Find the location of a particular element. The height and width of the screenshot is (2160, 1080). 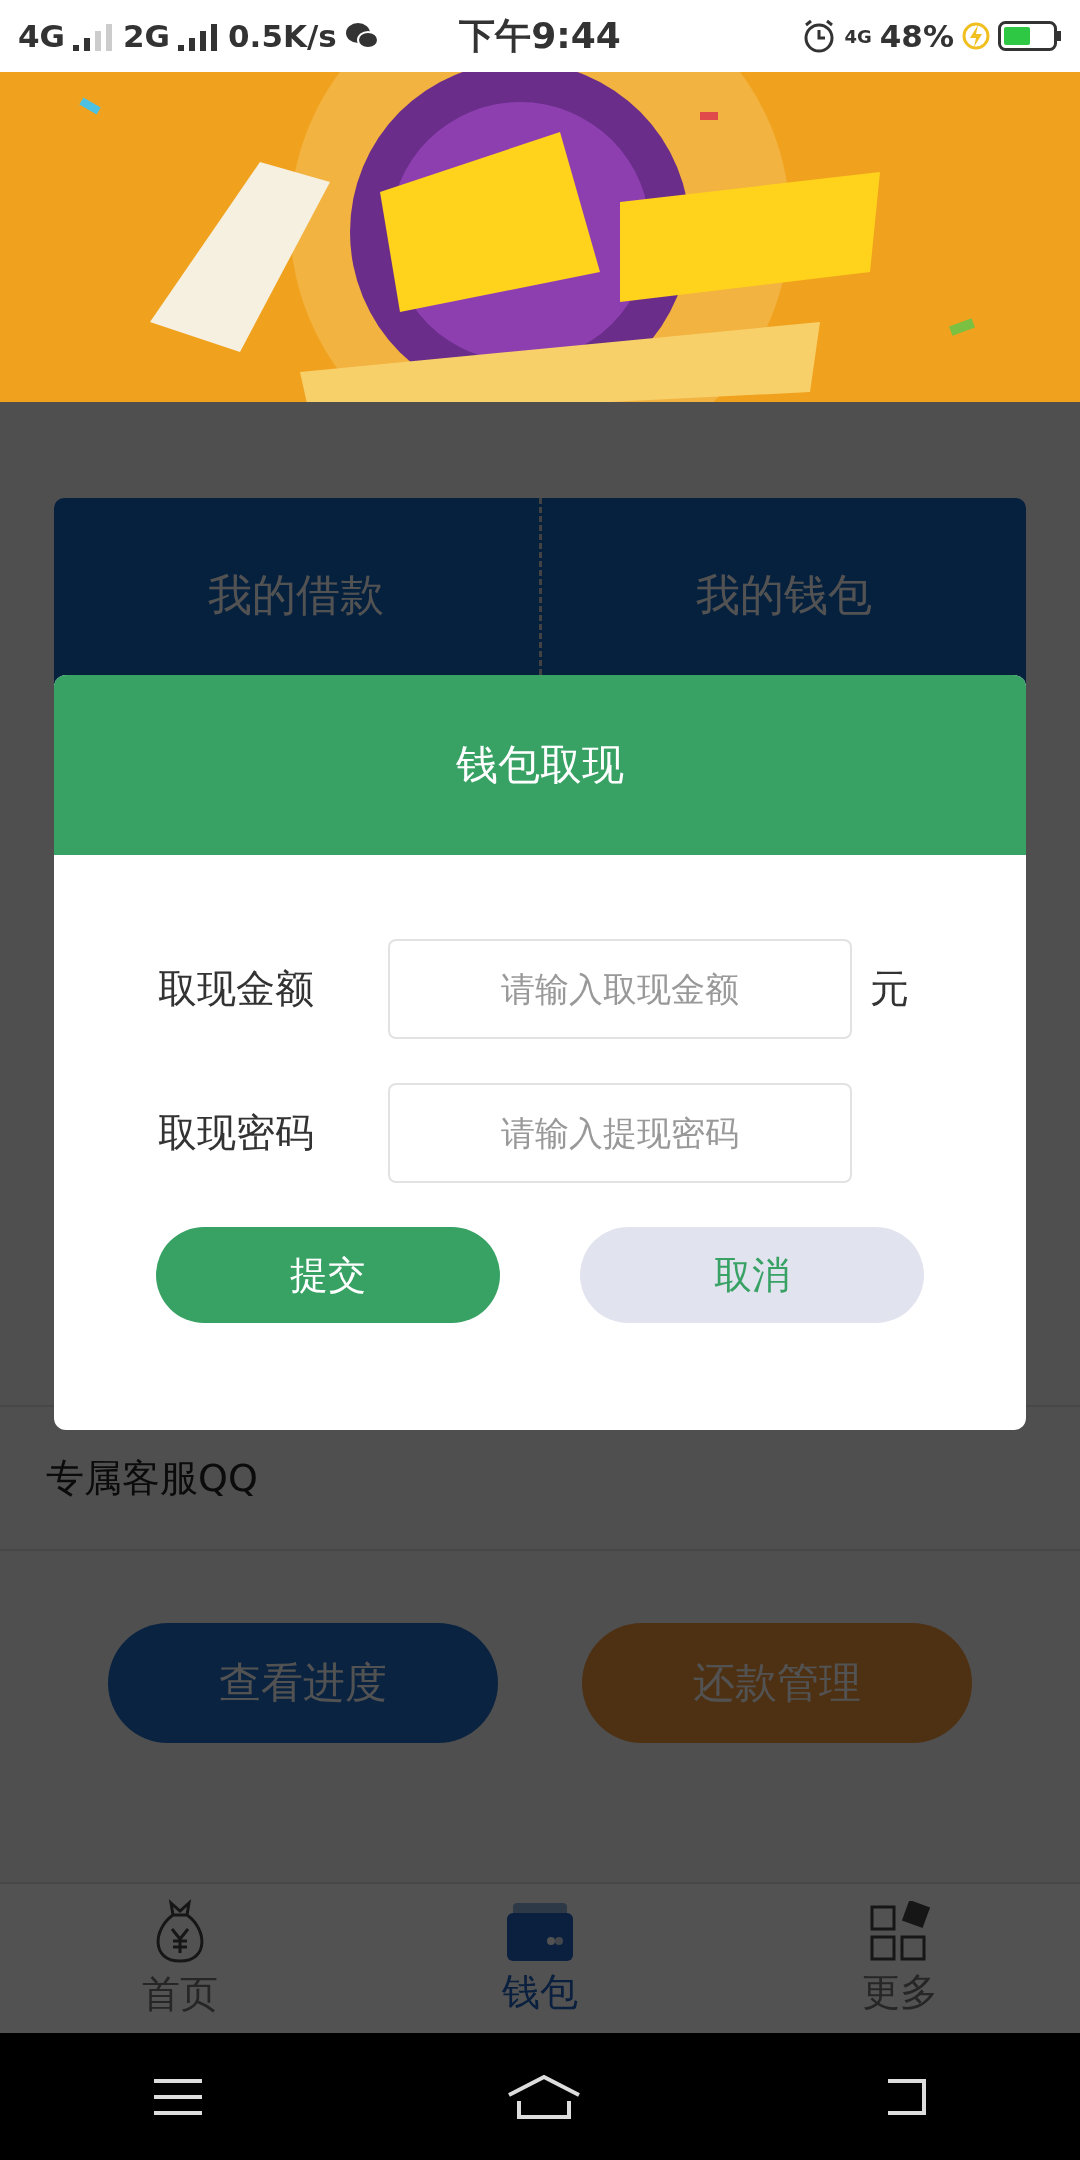

battery-icon is located at coordinates (1030, 36).